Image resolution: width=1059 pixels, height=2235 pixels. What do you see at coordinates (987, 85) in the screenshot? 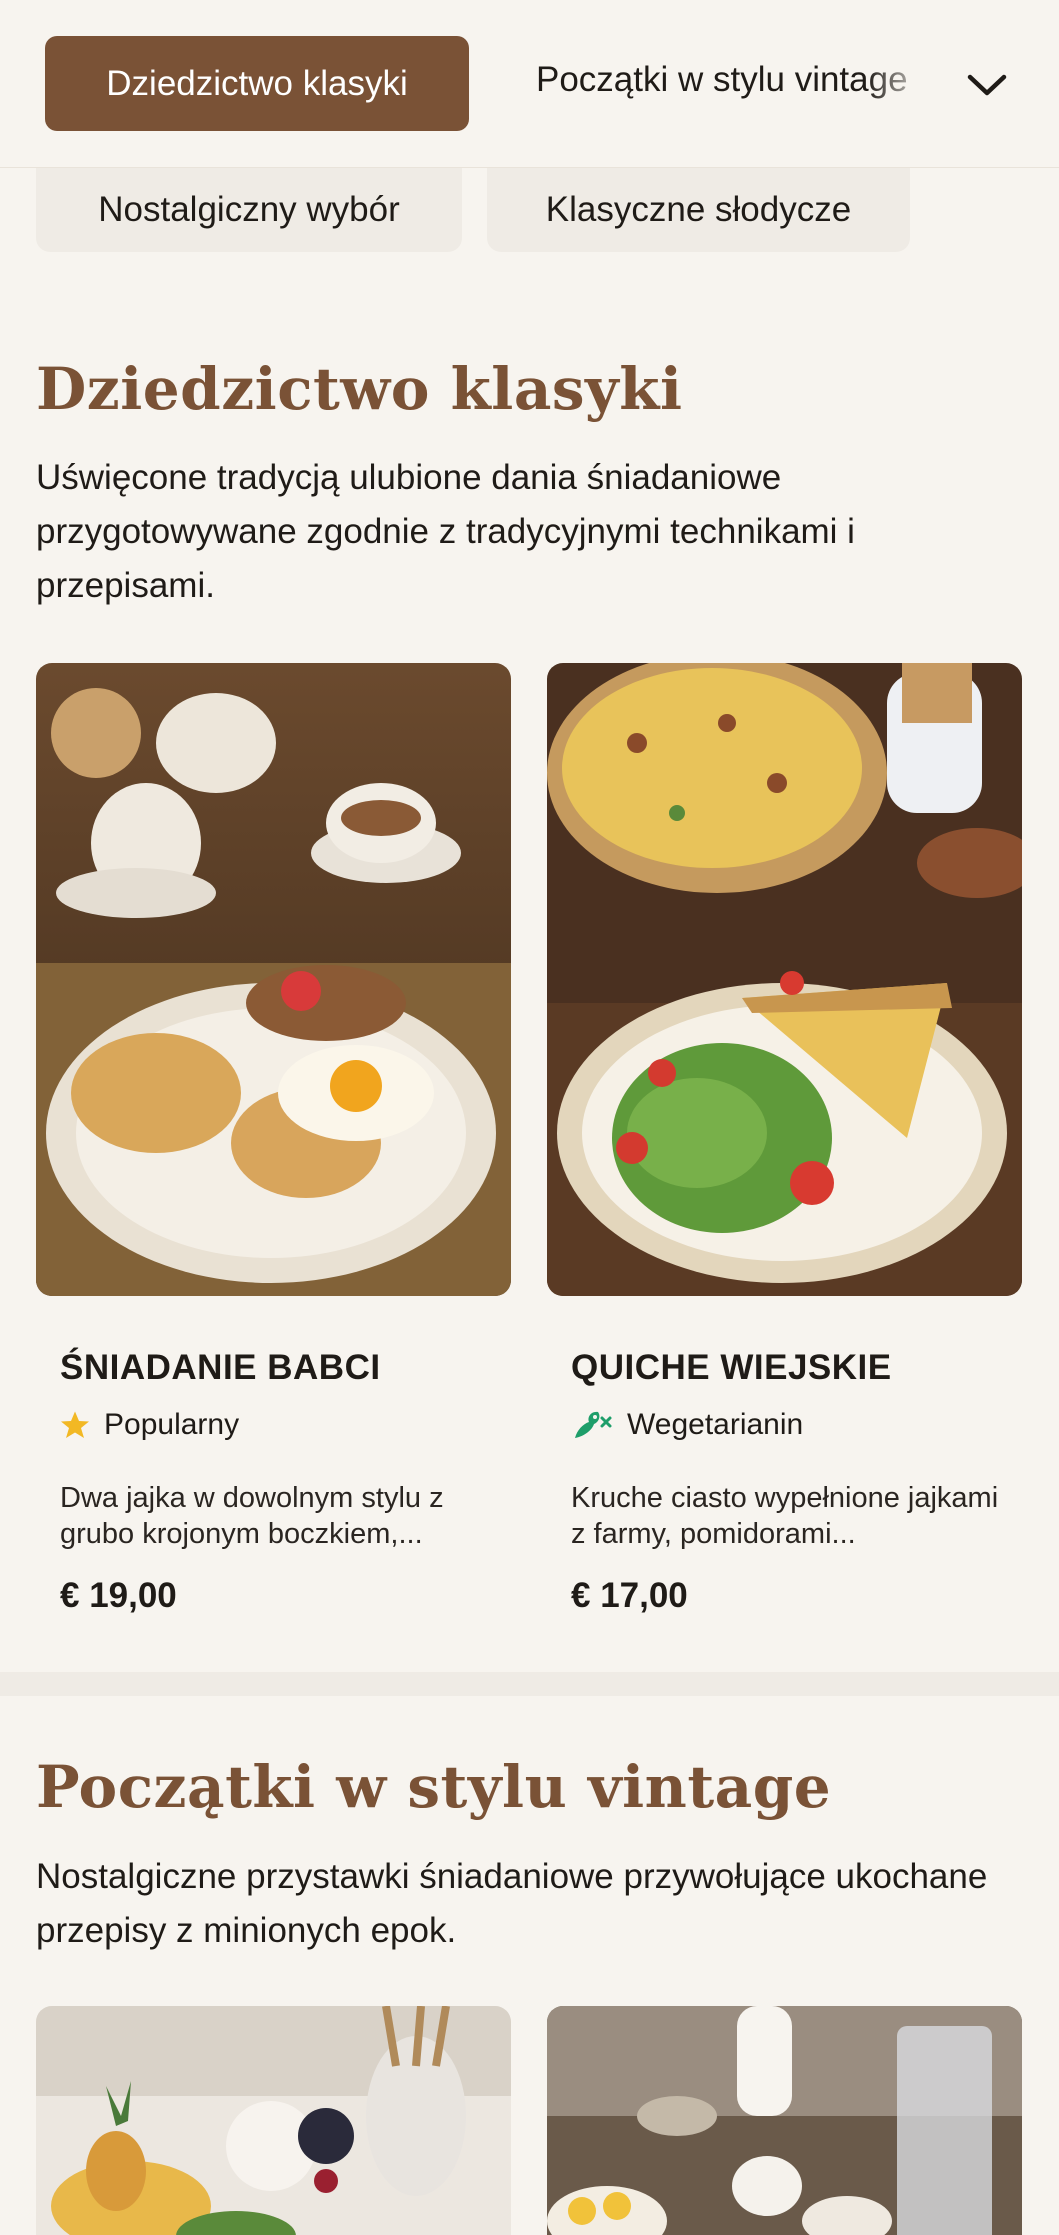
I see `chevron-down-icon` at bounding box center [987, 85].